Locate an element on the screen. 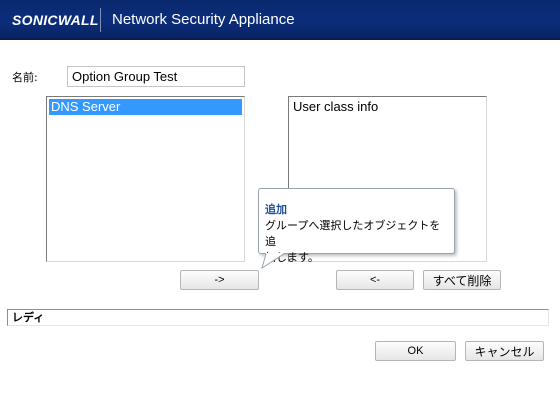 The height and width of the screenshot is (397, 560). list-item-dns-server: DNS Server is located at coordinates (145, 107).